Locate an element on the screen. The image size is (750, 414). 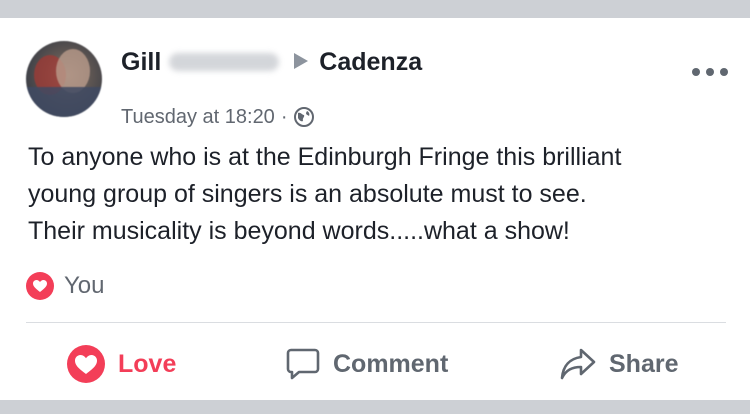
post-meta: Tuesday at 18:20 · is located at coordinates (218, 117).